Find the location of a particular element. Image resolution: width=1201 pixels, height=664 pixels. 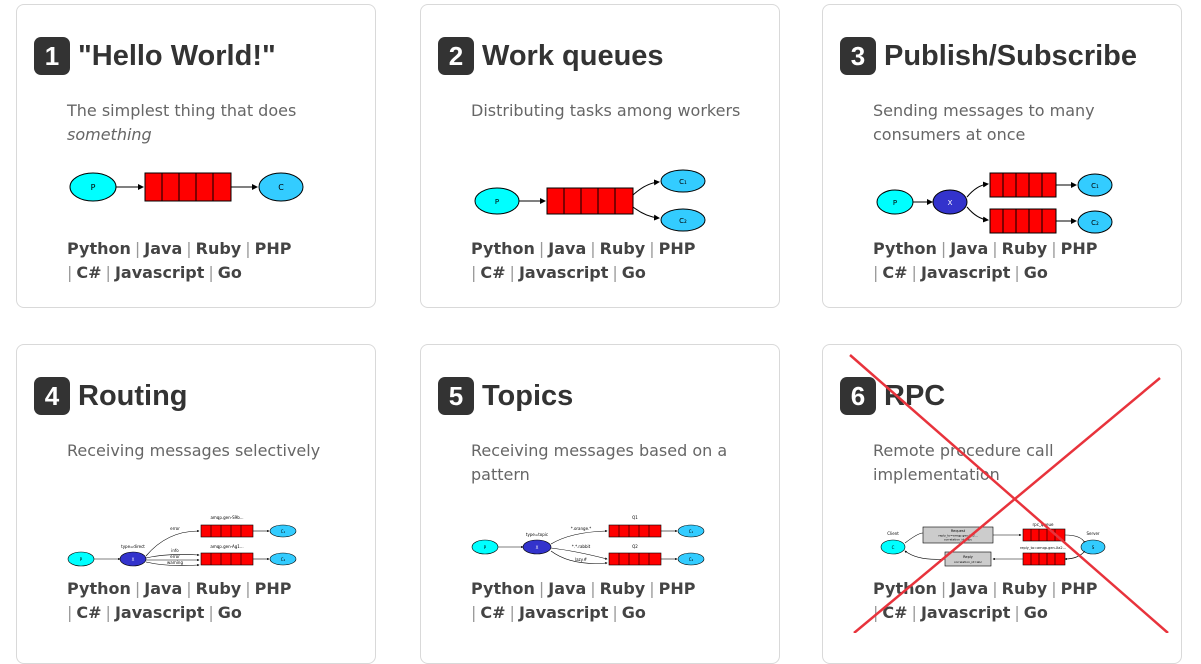

tutorial-title: Topics is located at coordinates (527, 396).